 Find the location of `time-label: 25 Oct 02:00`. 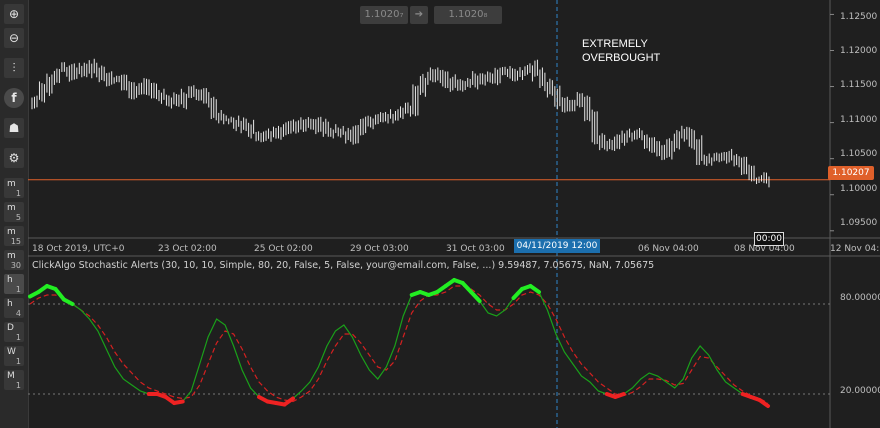

time-label: 25 Oct 02:00 is located at coordinates (283, 249).